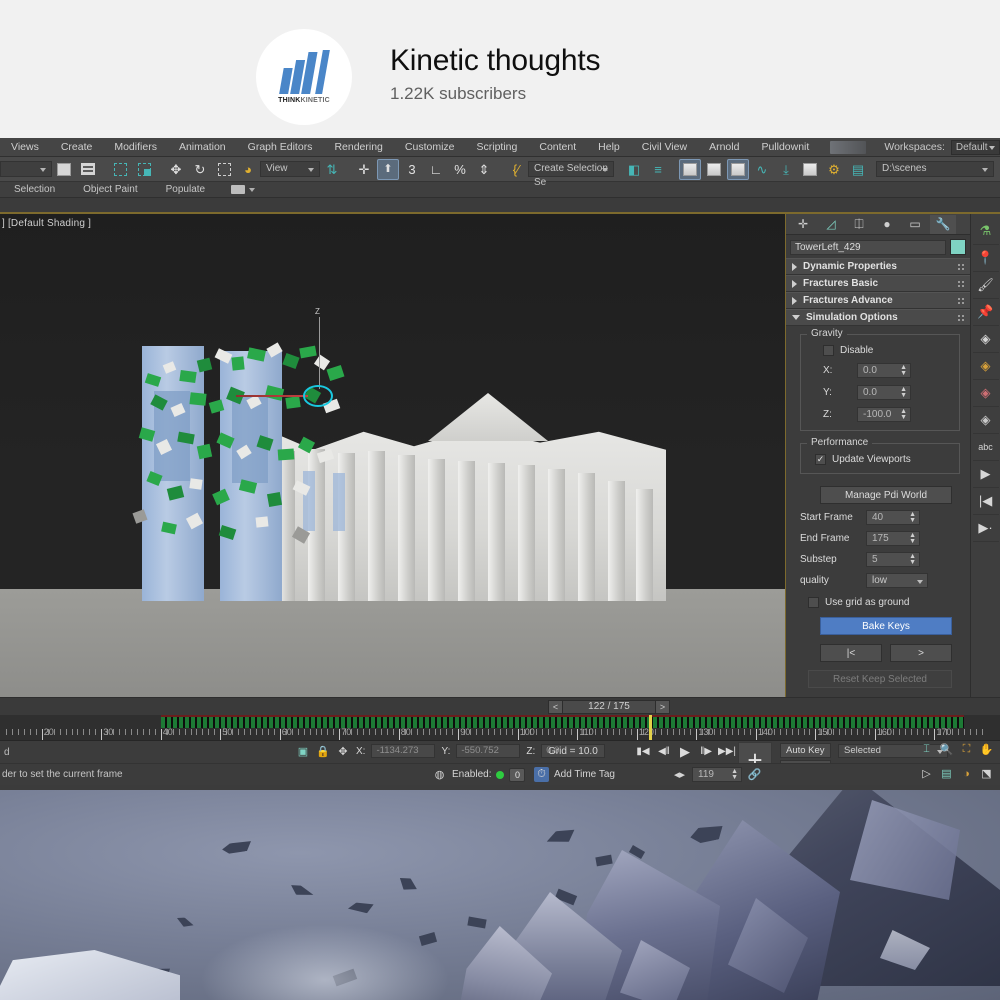 The width and height of the screenshot is (1000, 1000). Describe the element at coordinates (884, 392) in the screenshot. I see `gravity-y-input: 0.0 ▲ ▼` at that location.